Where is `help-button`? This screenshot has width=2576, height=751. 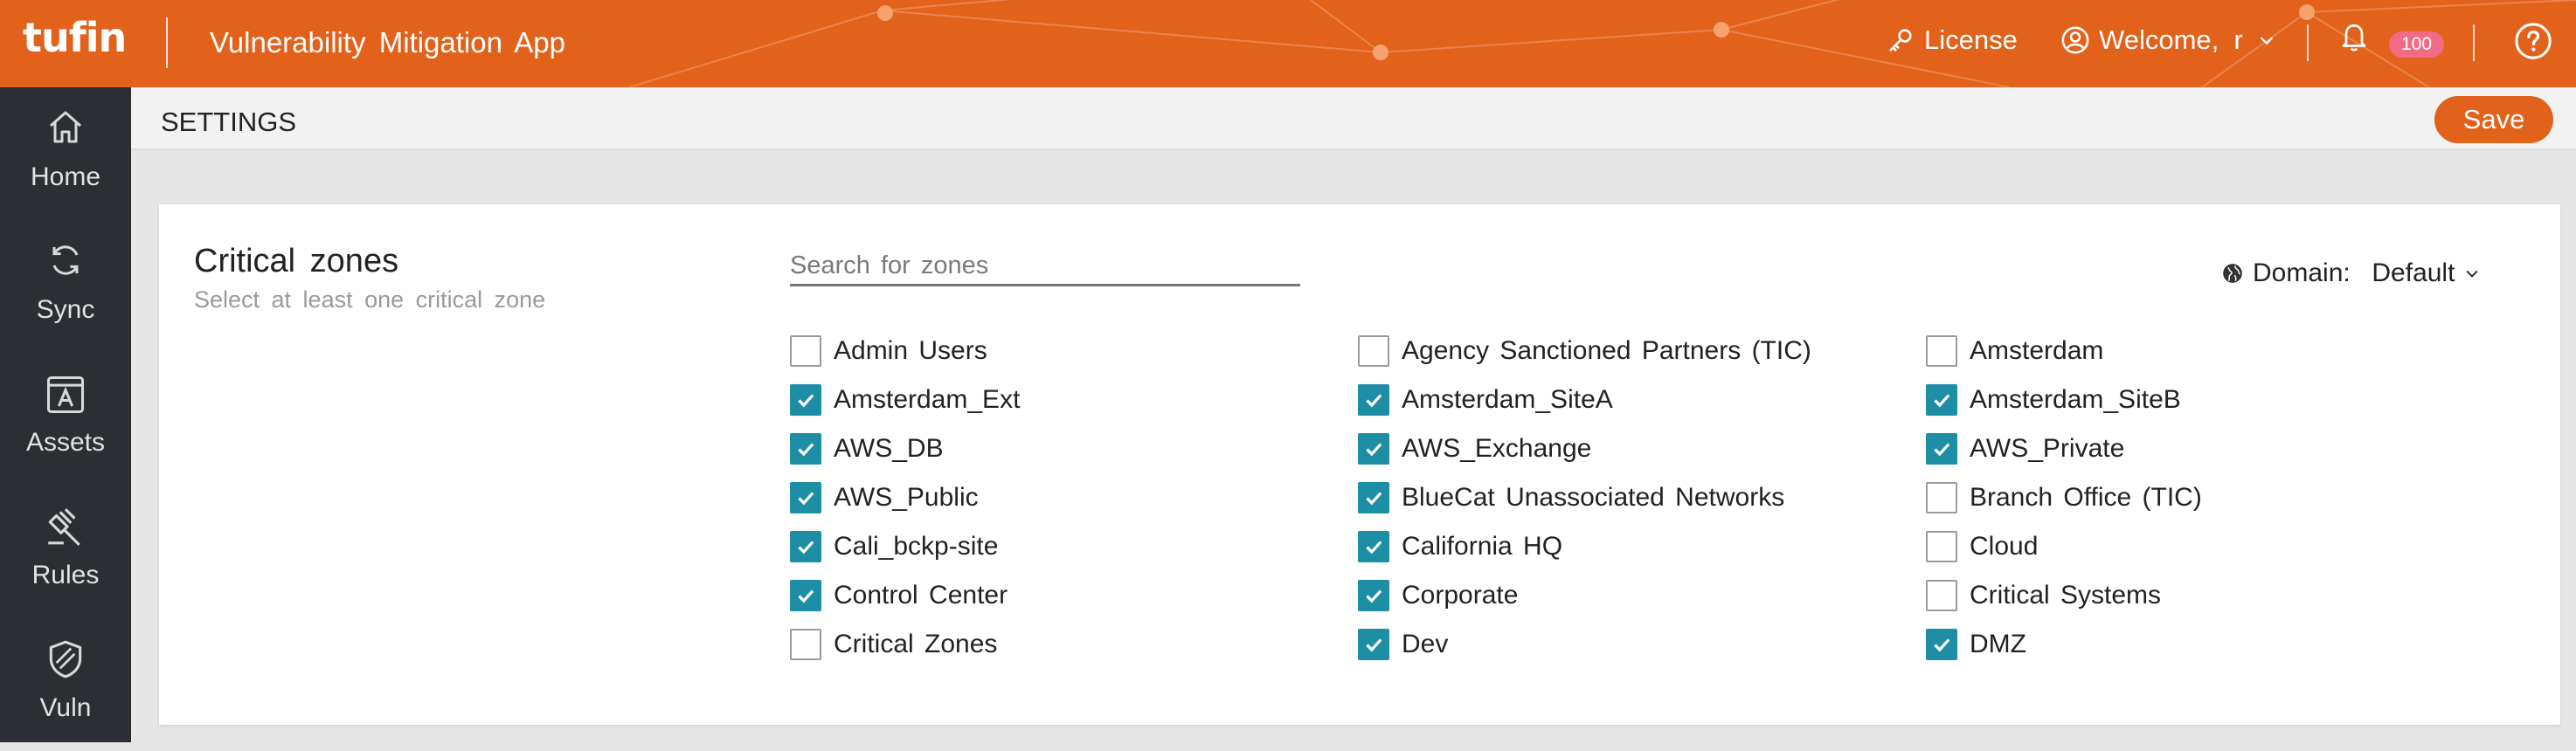
help-button is located at coordinates (2533, 41).